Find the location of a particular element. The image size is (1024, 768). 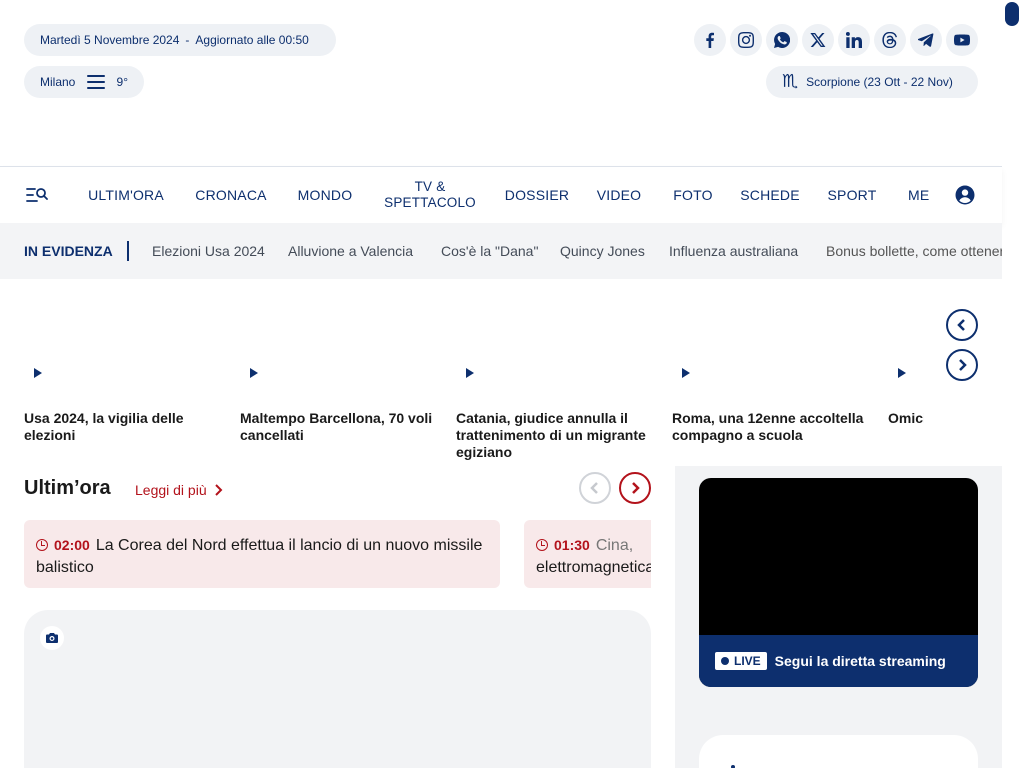

nav-mondo: MONDO is located at coordinates (325, 195).